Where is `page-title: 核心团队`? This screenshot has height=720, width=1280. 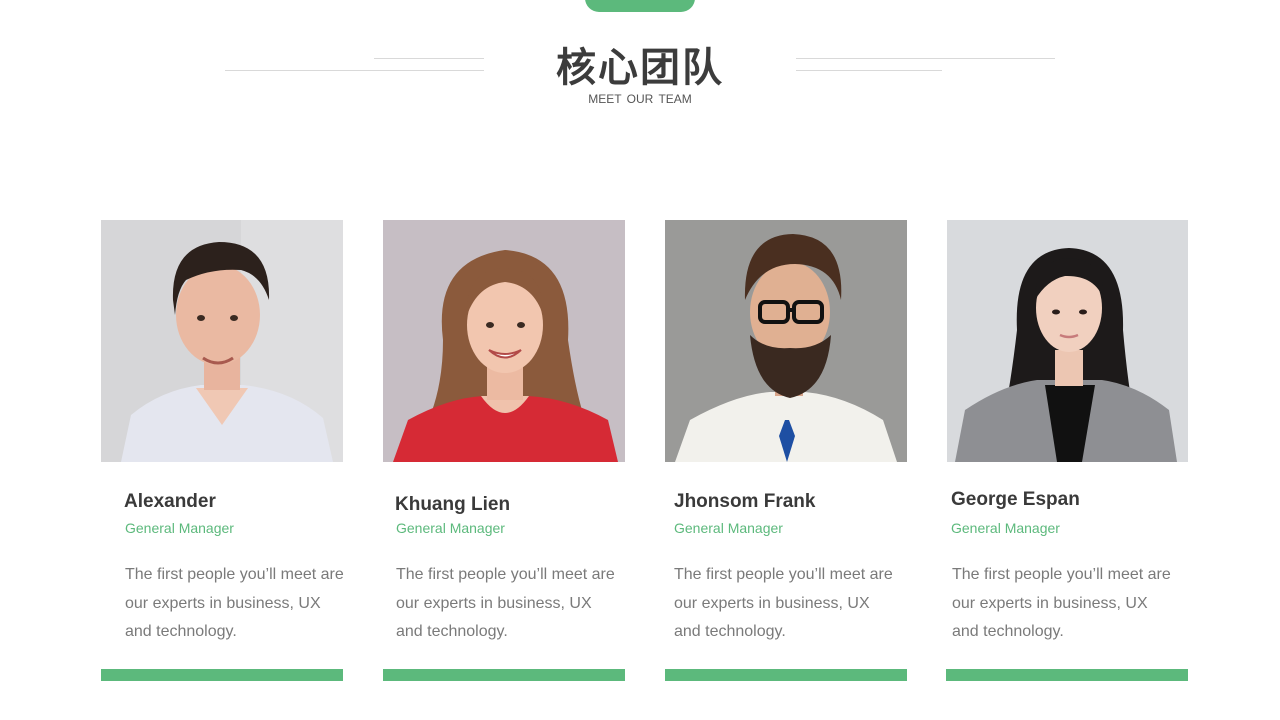
page-title: 核心团队 is located at coordinates (640, 68).